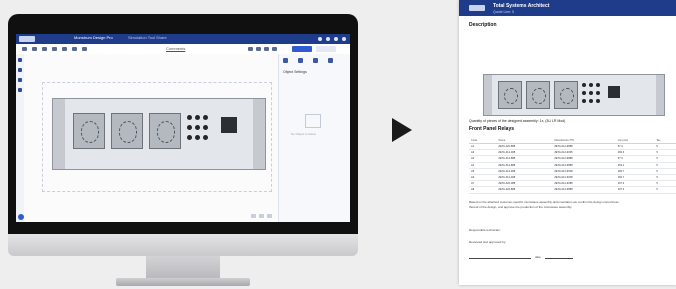  Describe the element at coordinates (313, 121) in the screenshot. I see `empty-state-icon` at that location.